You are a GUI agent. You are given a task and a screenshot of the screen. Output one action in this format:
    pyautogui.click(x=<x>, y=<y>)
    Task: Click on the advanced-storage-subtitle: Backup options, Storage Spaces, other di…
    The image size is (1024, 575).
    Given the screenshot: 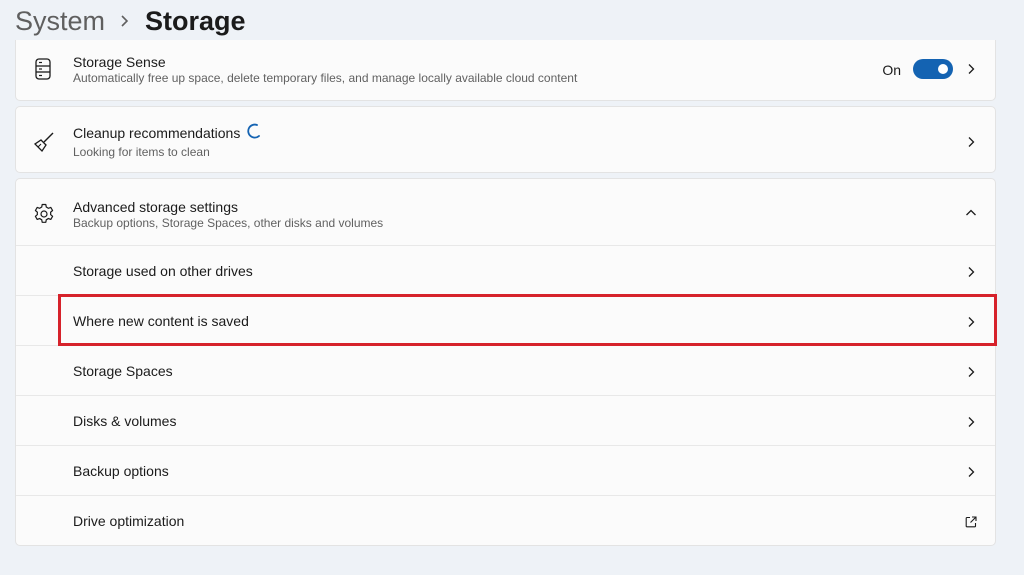 What is the action you would take?
    pyautogui.click(x=228, y=223)
    